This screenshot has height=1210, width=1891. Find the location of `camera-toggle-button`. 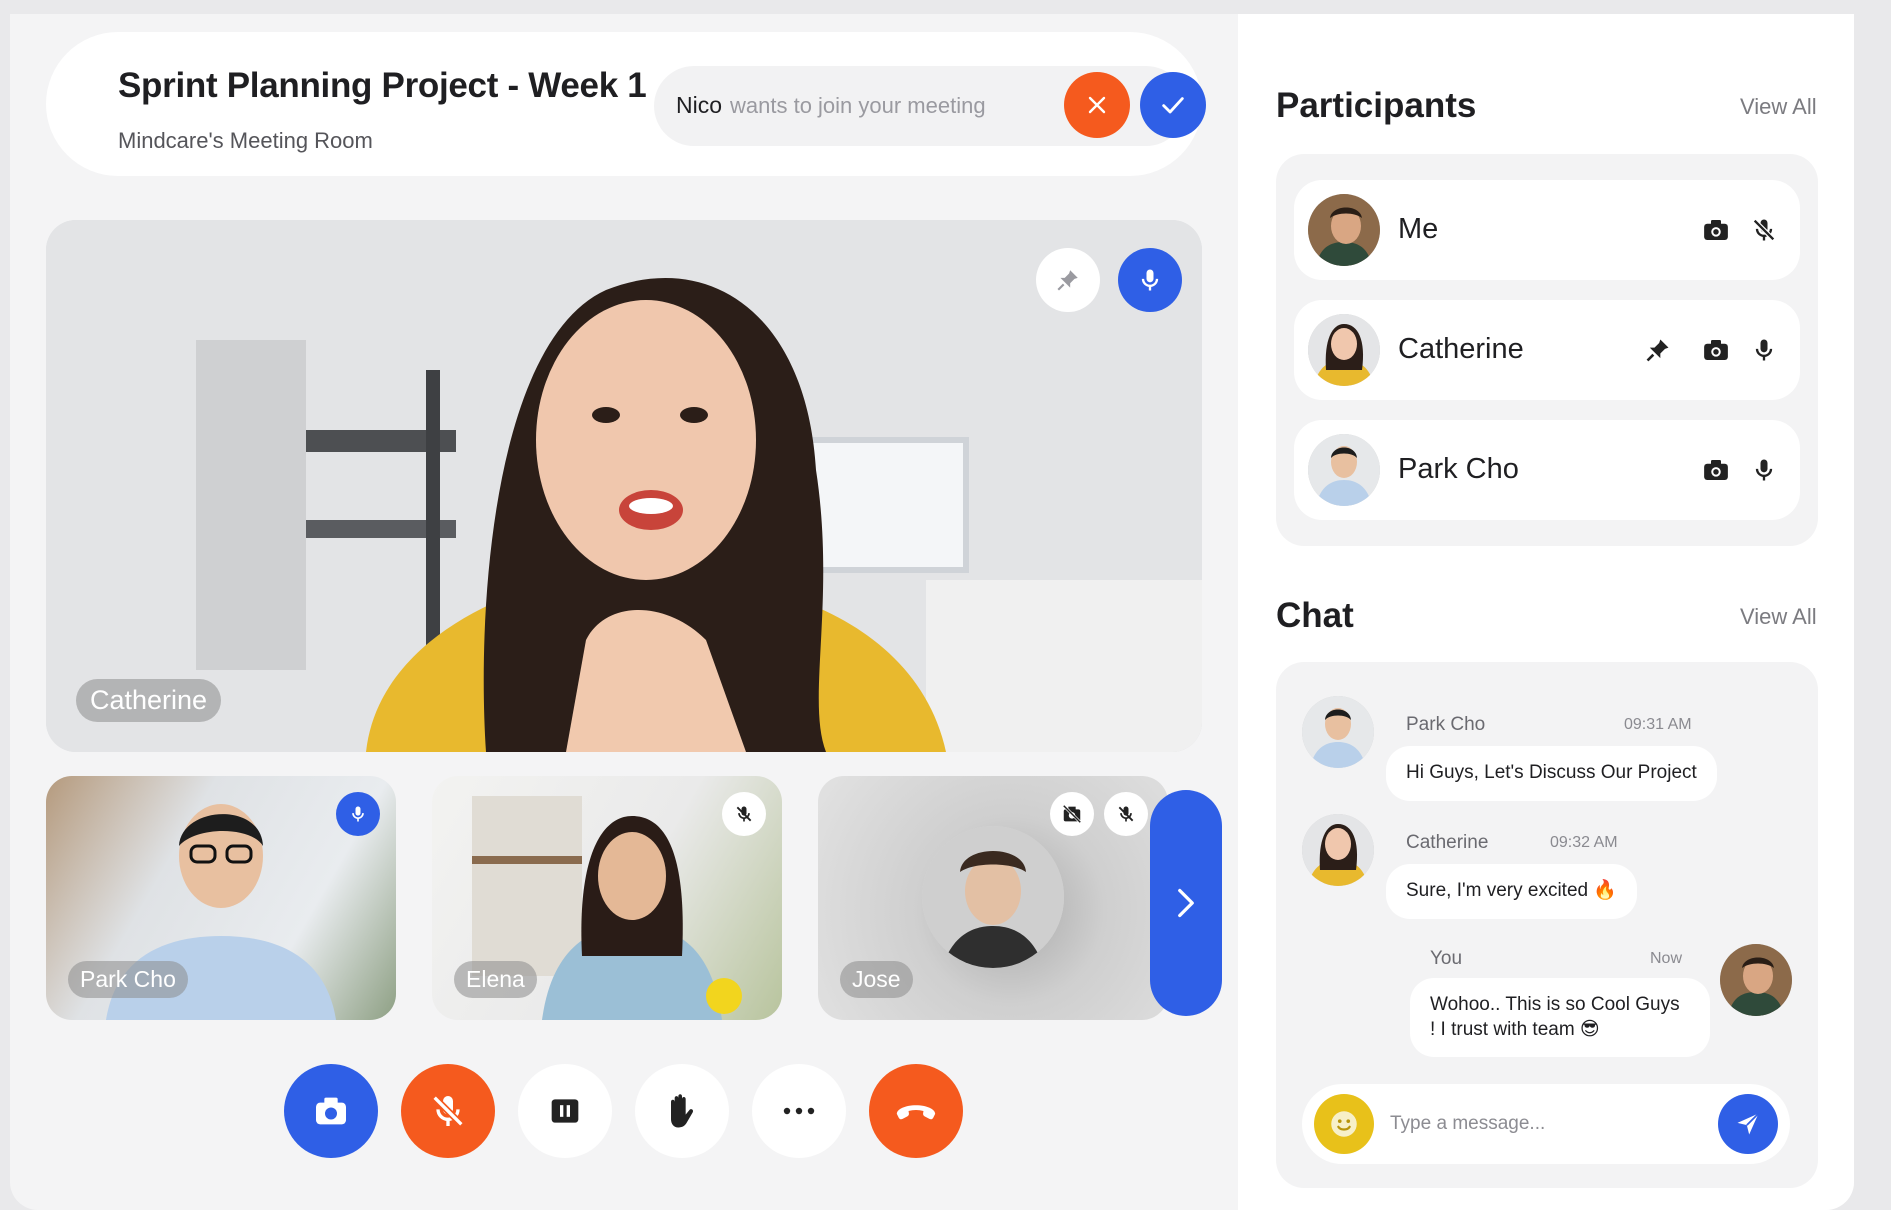

camera-toggle-button is located at coordinates (331, 1111).